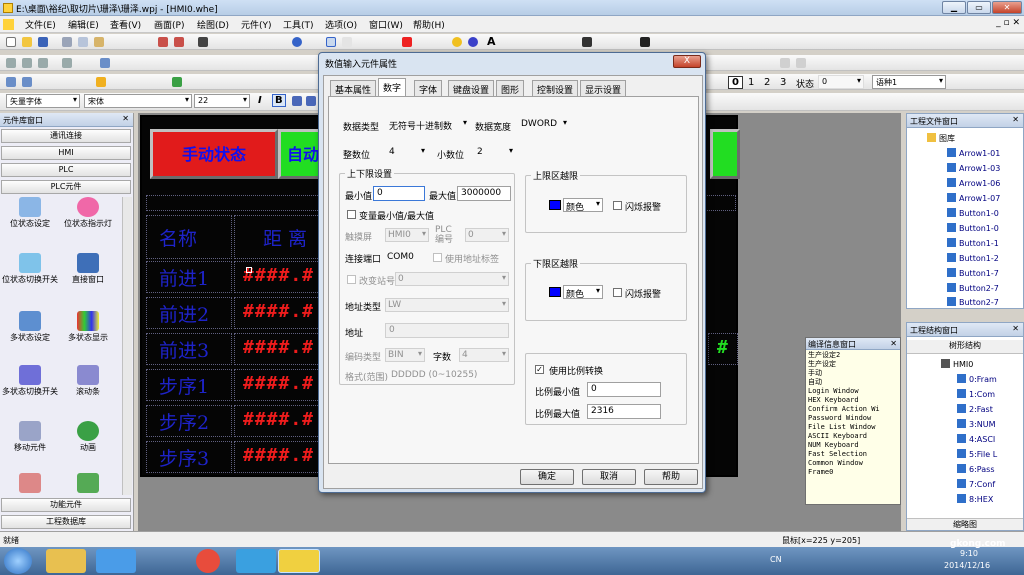 This screenshot has width=1024, height=575. What do you see at coordinates (973, 168) in the screenshot?
I see `tree-item: Arrow1-03` at bounding box center [973, 168].